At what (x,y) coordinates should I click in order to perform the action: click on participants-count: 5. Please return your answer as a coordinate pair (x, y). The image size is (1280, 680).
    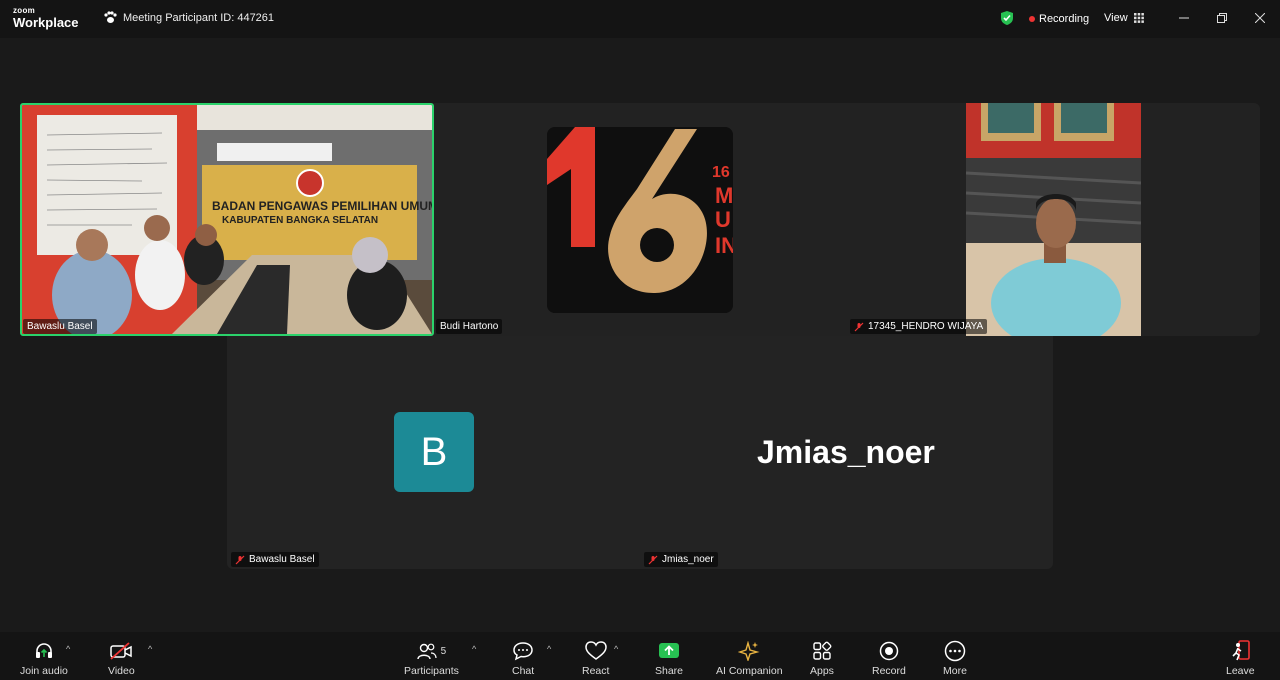
    Looking at the image, I should click on (443, 651).